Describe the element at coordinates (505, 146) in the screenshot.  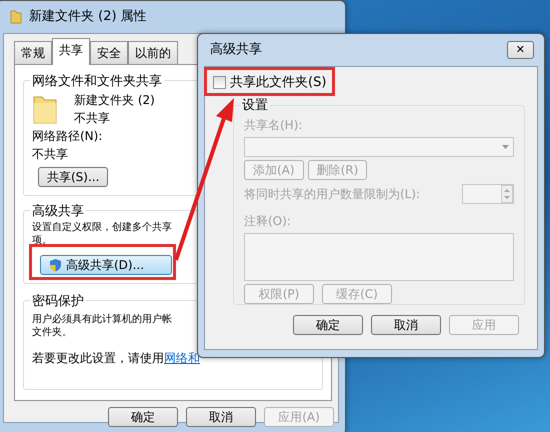
I see `dropdown-arrow-icon` at that location.